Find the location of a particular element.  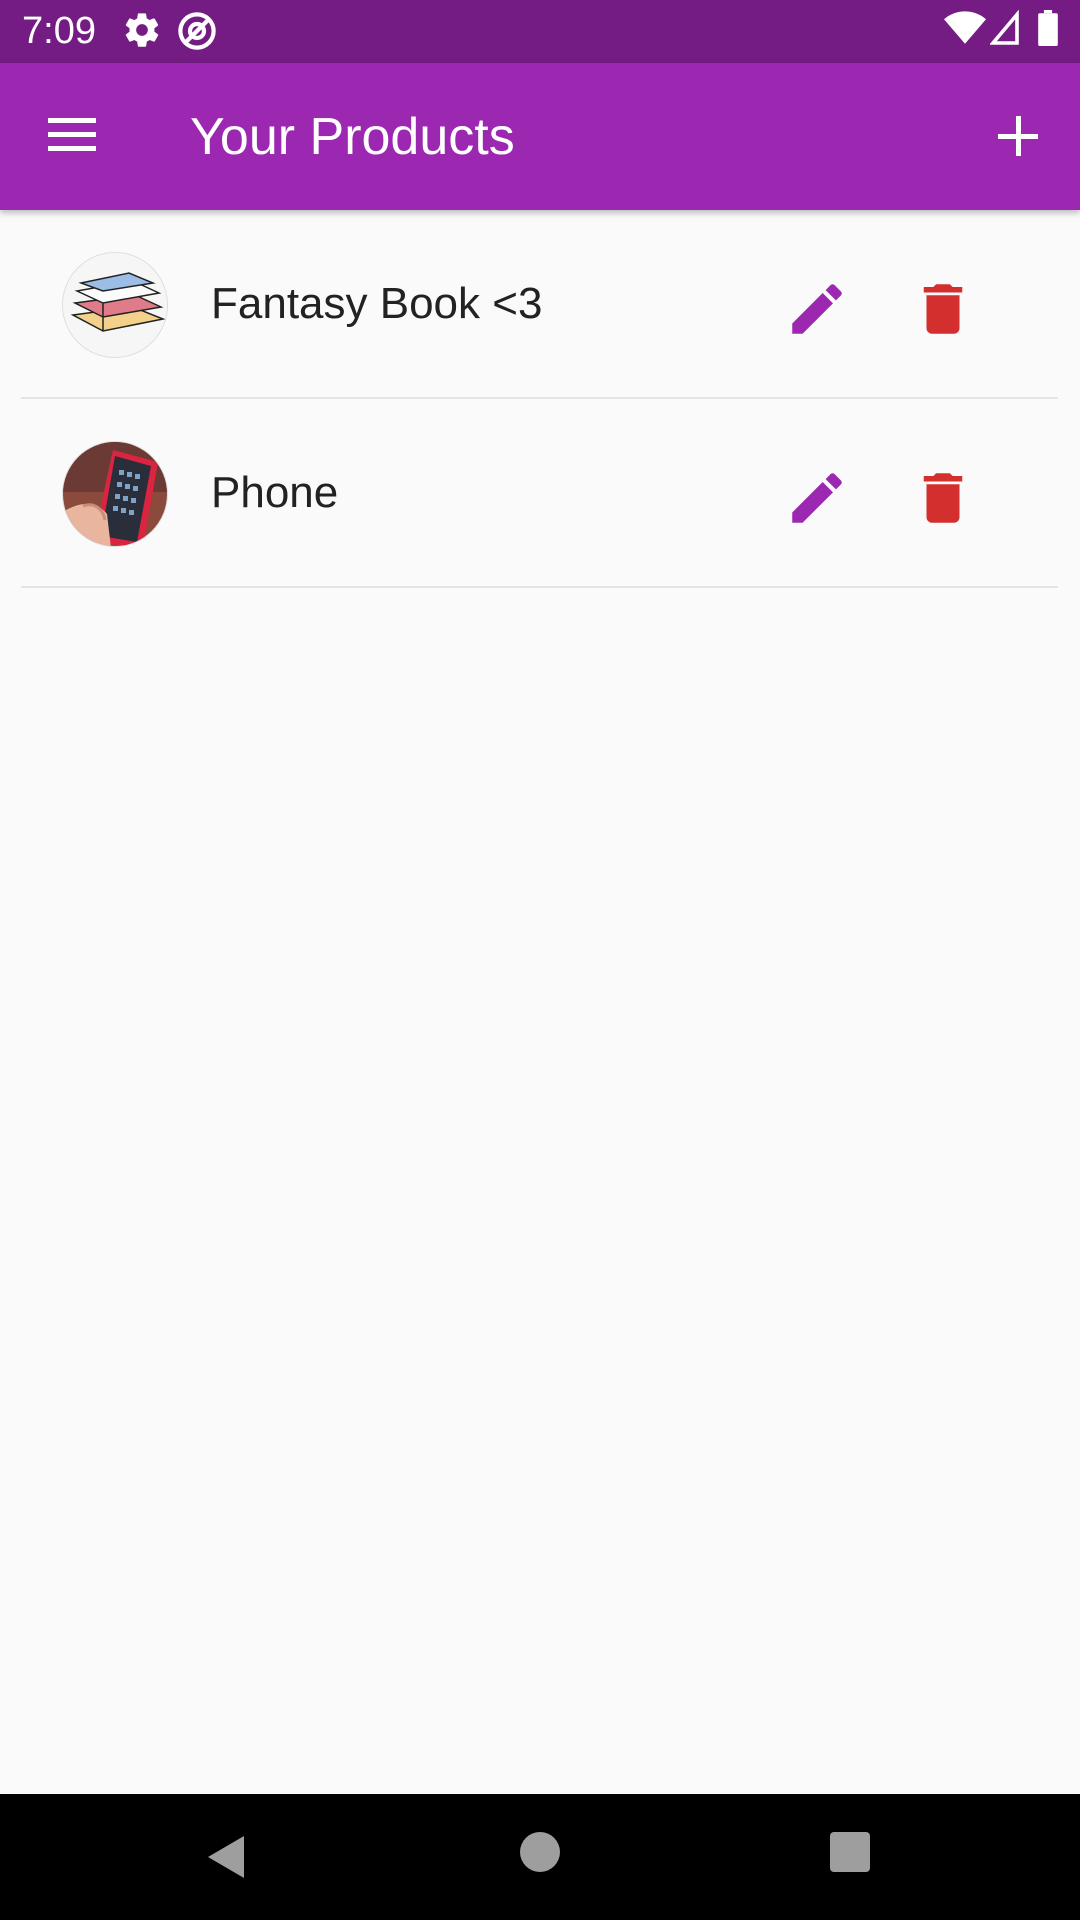

plus-icon is located at coordinates (1018, 136).